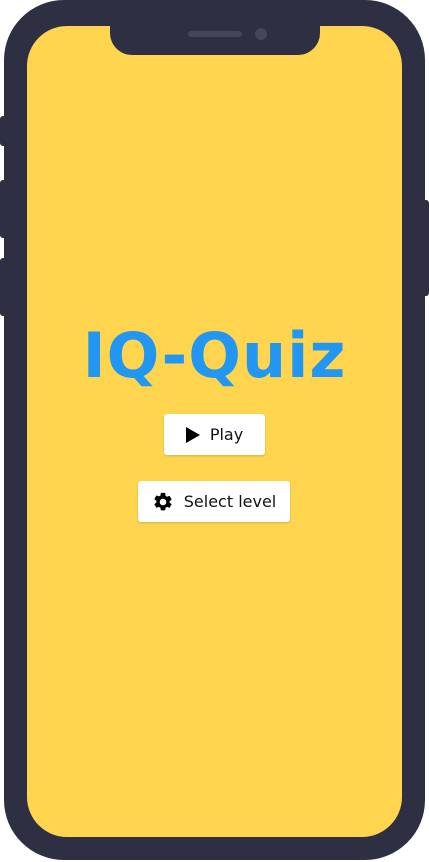  I want to click on play-button-label: Play, so click(226, 434).